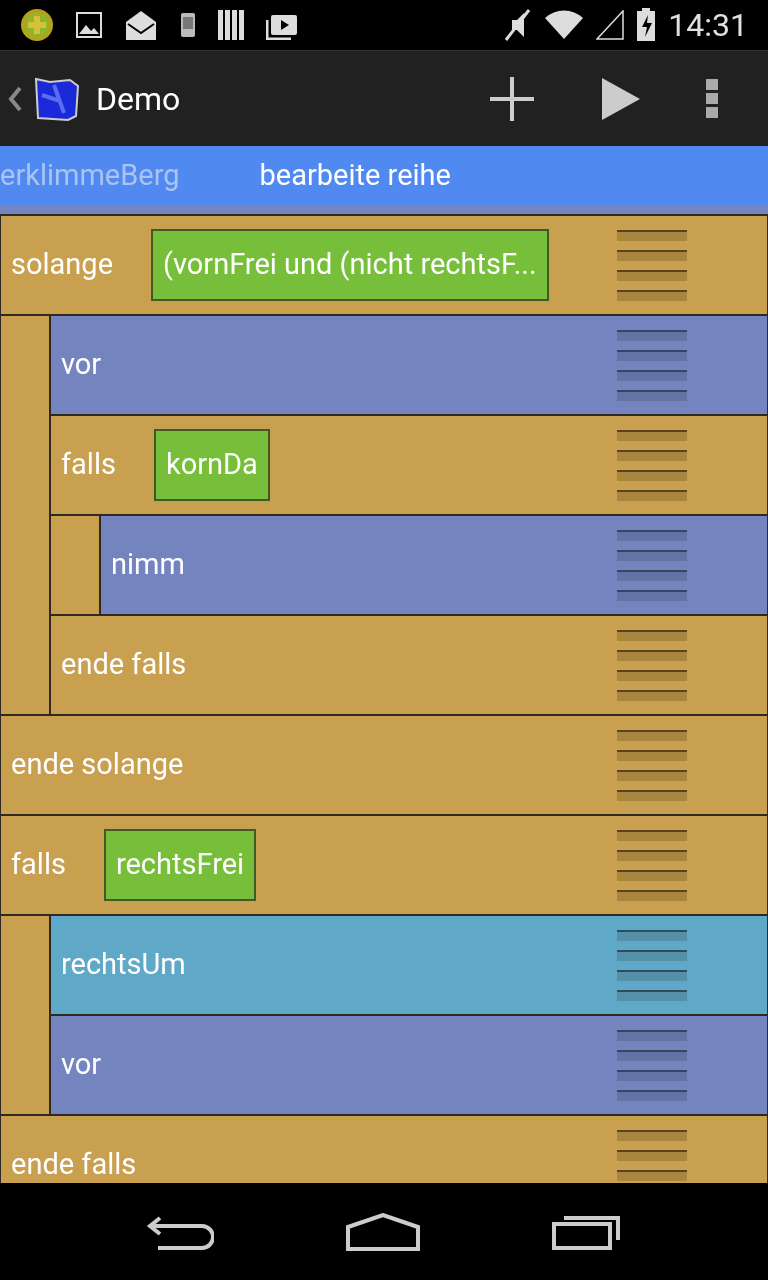 The height and width of the screenshot is (1280, 768). I want to click on block-row: nimm, so click(434, 565).